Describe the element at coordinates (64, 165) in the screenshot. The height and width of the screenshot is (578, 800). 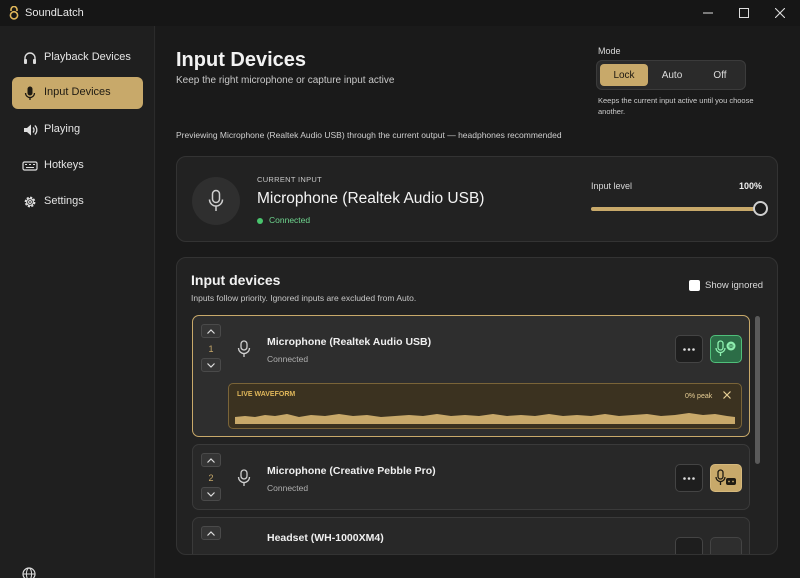
I see `sidebar-item-label: Hotkeys` at that location.